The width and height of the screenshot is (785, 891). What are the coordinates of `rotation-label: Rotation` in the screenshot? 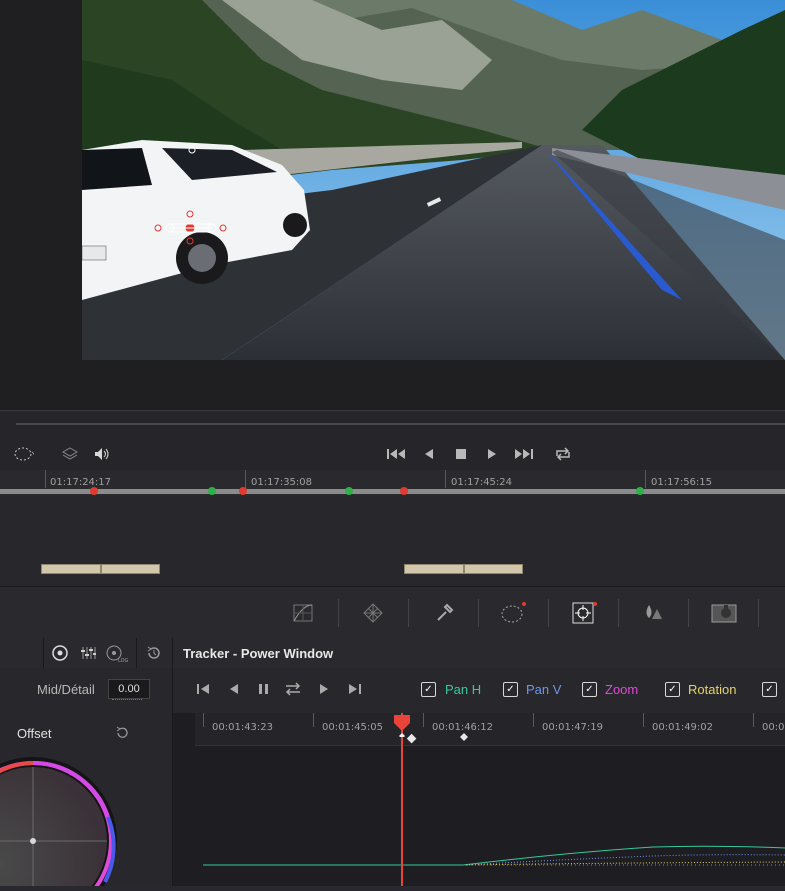 It's located at (712, 689).